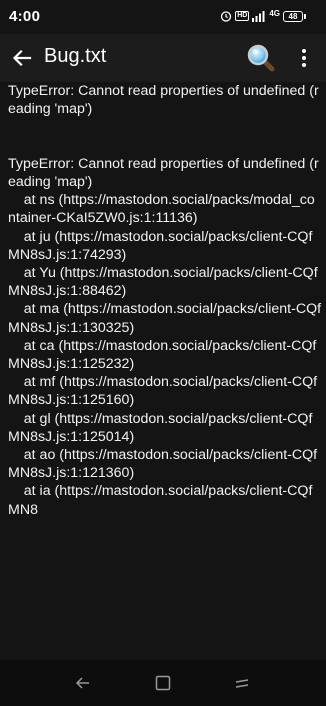  What do you see at coordinates (226, 16) in the screenshot?
I see `alarm-icon` at bounding box center [226, 16].